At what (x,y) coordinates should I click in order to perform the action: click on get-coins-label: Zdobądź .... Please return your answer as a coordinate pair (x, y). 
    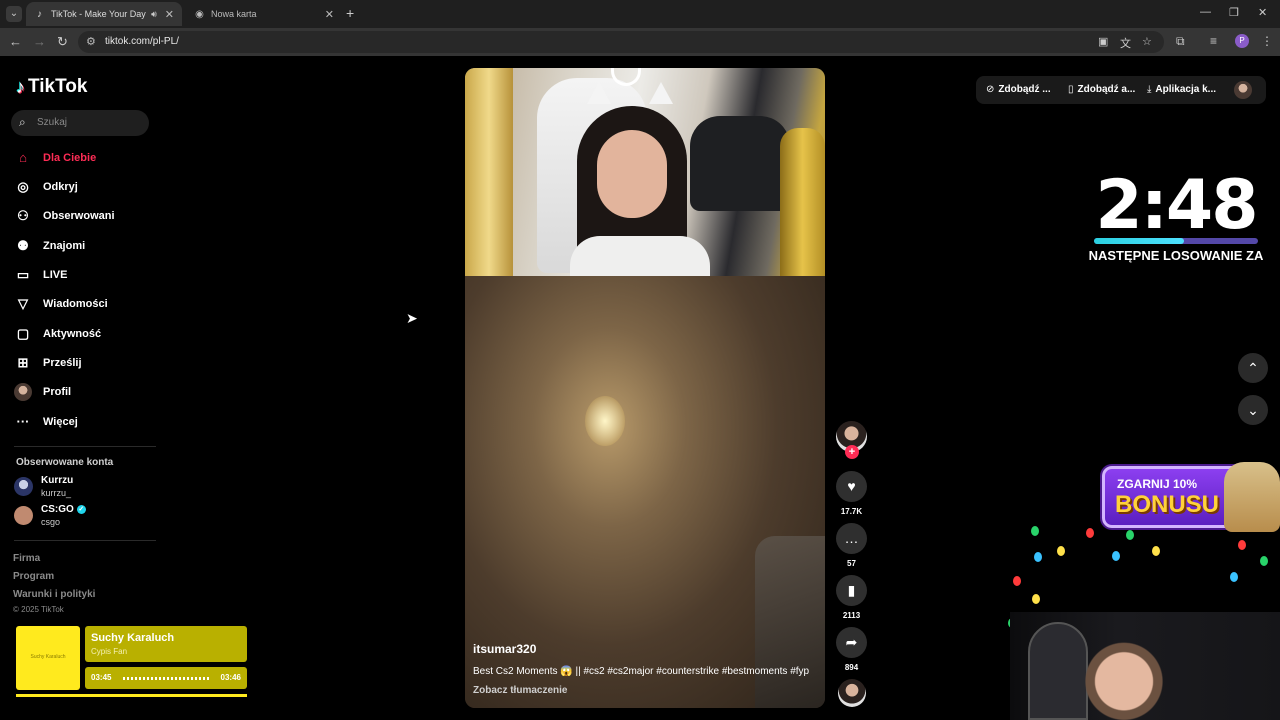
    Looking at the image, I should click on (1024, 89).